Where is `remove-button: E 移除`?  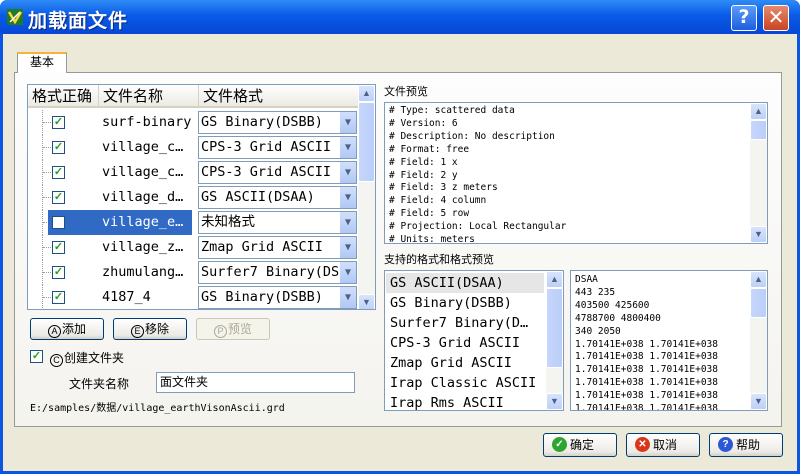 remove-button: E 移除 is located at coordinates (150, 329).